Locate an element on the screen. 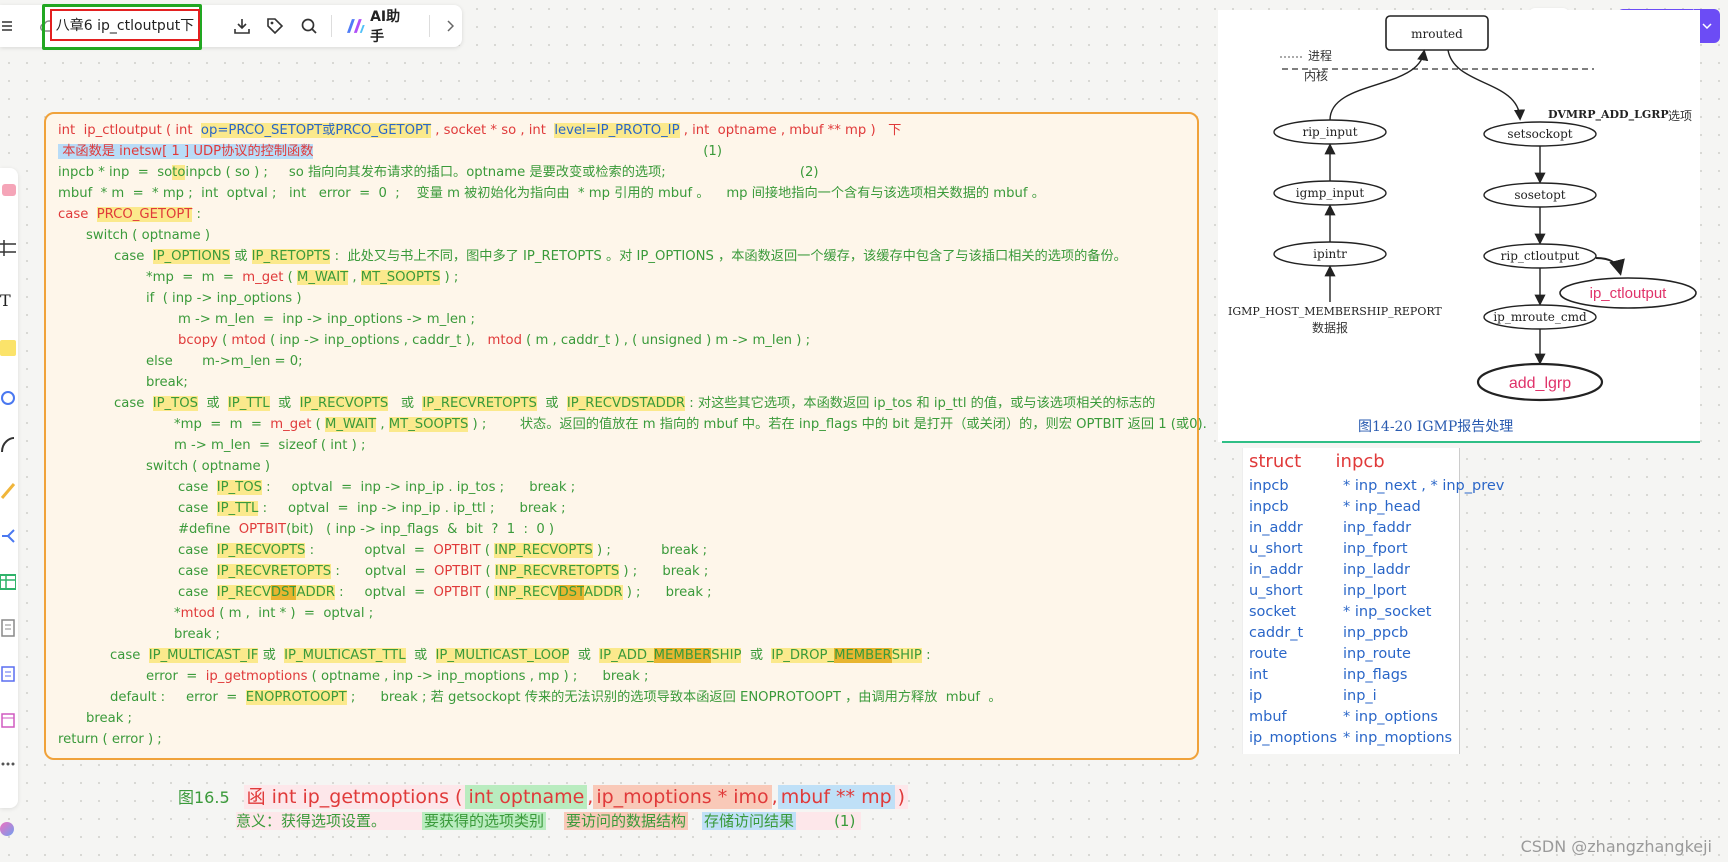  field-type: ip is located at coordinates (1256, 696).